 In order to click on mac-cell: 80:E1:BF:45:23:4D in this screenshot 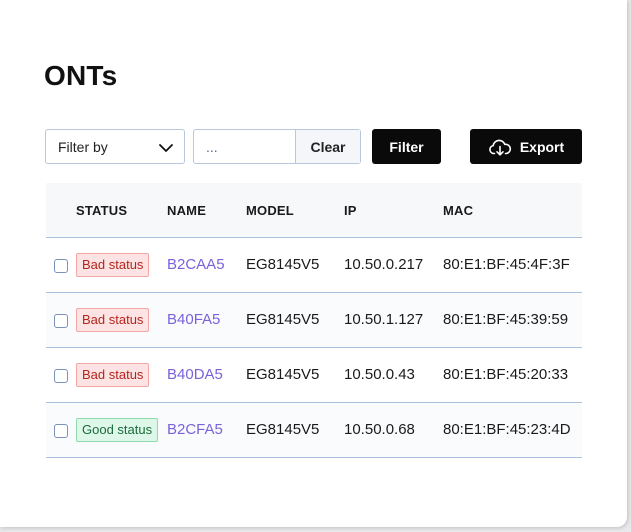, I will do `click(507, 429)`.